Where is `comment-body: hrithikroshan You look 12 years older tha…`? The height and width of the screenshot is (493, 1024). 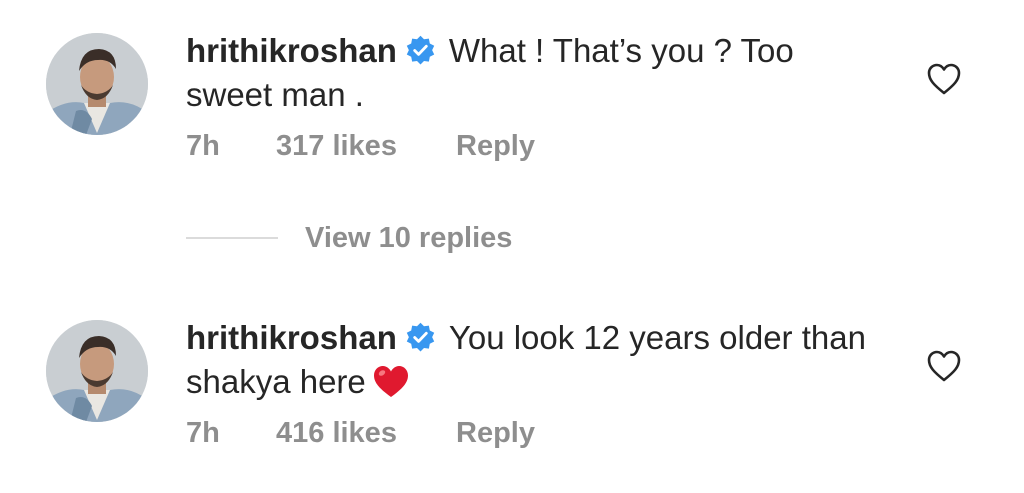
comment-body: hrithikroshan You look 12 years older tha… is located at coordinates (526, 360).